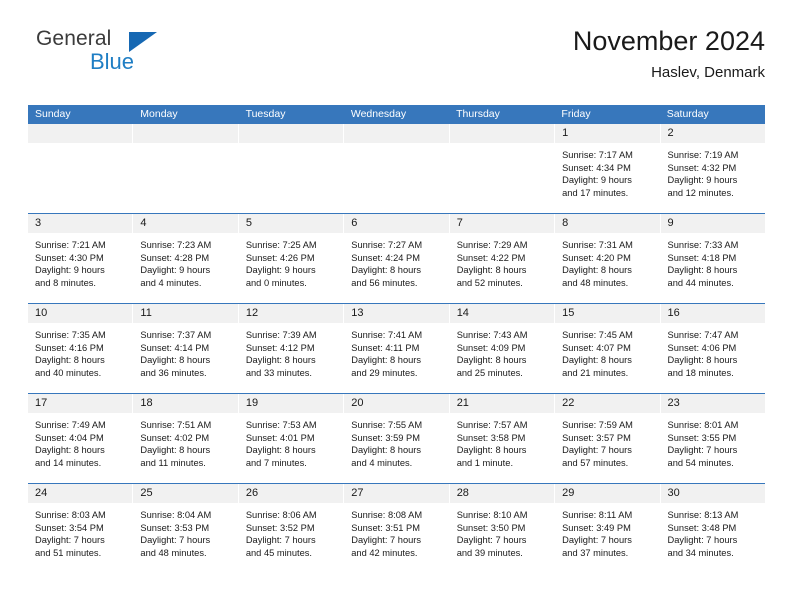  I want to click on sunrise-text: Sunrise: 7:19 AM, so click(703, 155).